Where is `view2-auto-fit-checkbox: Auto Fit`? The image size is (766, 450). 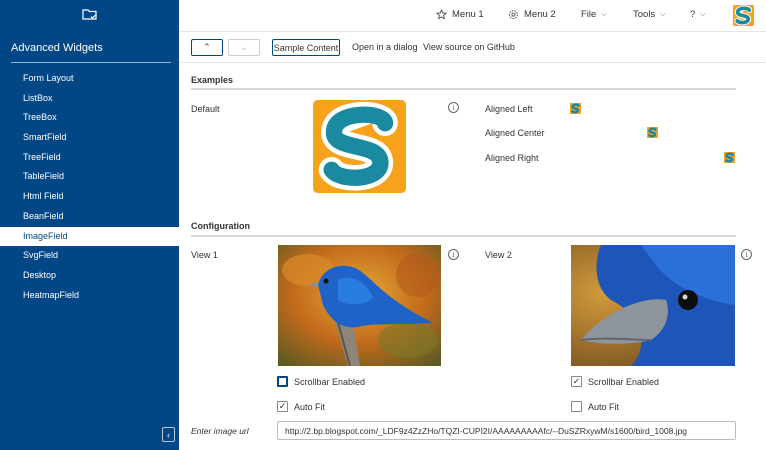
view2-auto-fit-checkbox: Auto Fit is located at coordinates (595, 406).